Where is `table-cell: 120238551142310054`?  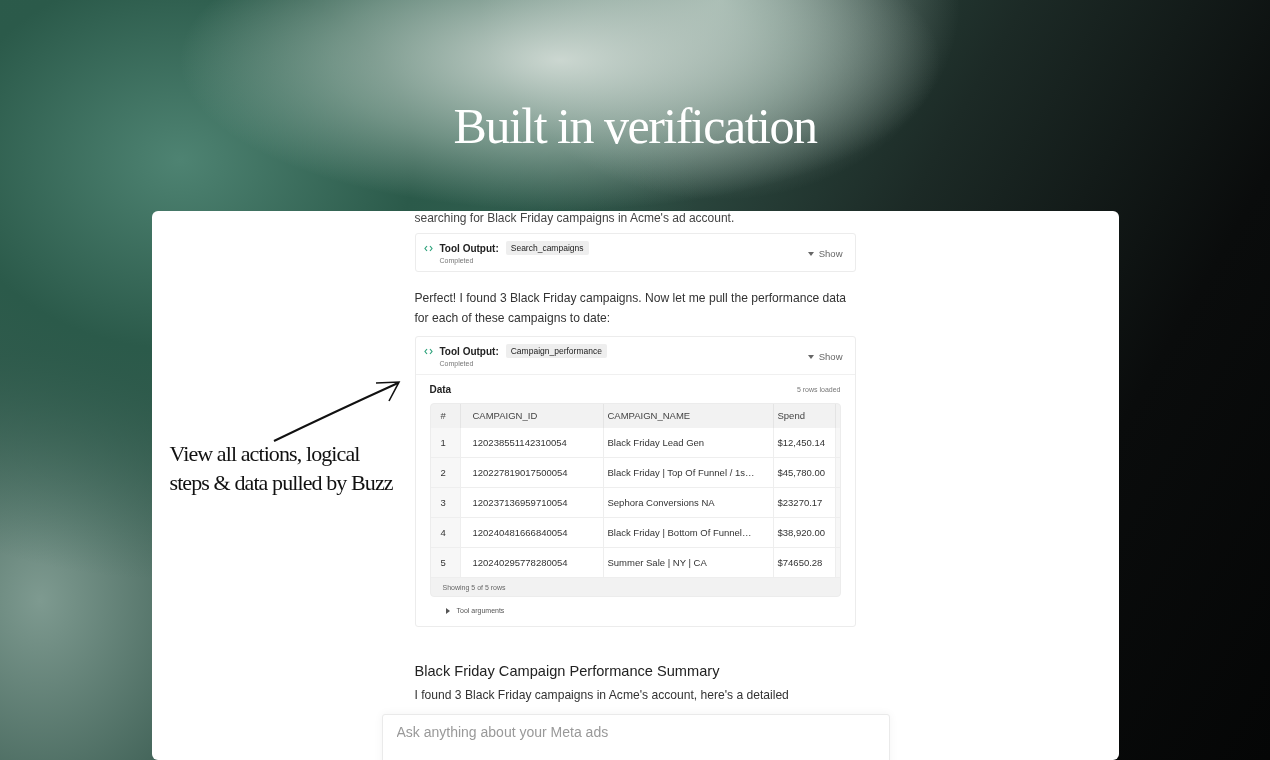
table-cell: 120238551142310054 is located at coordinates (532, 443).